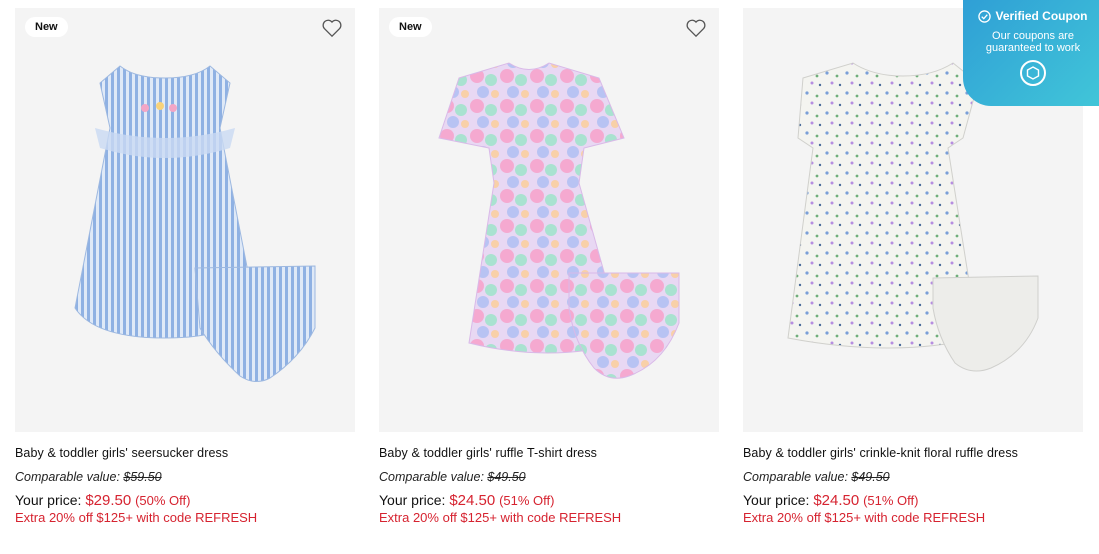 The width and height of the screenshot is (1099, 554). I want to click on sale-price: $29.50, so click(108, 500).